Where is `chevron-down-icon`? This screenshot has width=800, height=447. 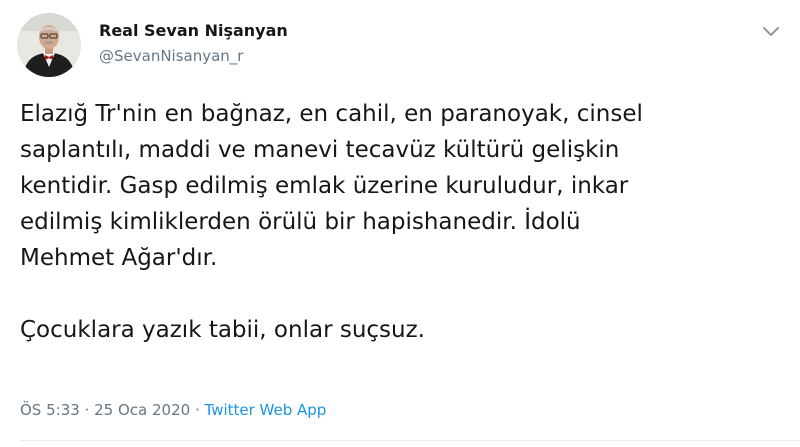
chevron-down-icon is located at coordinates (771, 31).